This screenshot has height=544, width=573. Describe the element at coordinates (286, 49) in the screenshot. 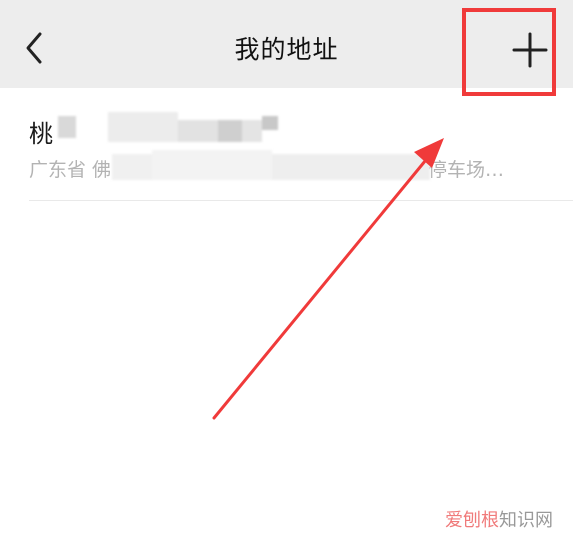

I see `page-title: 我的地址` at that location.